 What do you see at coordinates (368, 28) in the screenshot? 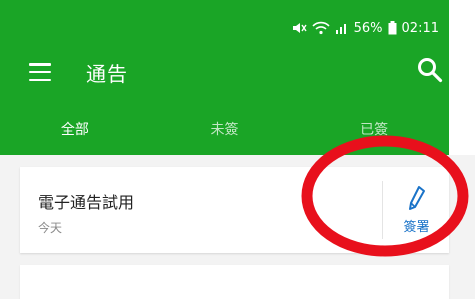
I see `battery-percent: 56%` at bounding box center [368, 28].